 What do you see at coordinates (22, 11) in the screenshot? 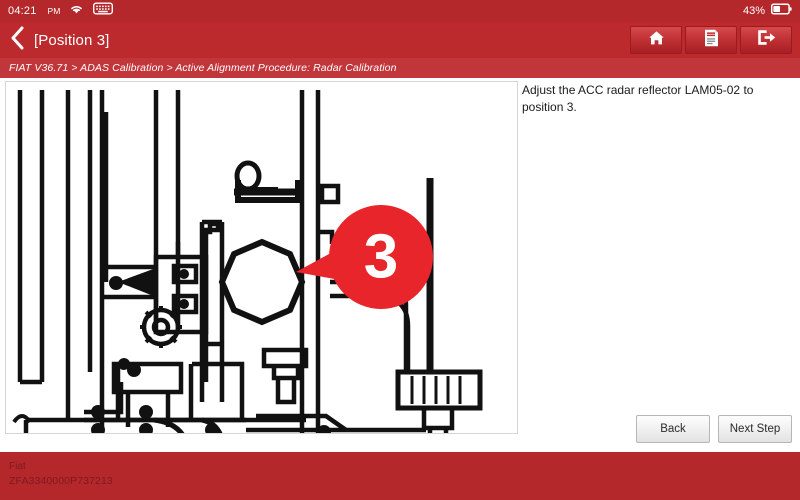
I see `status-time: 04:21` at bounding box center [22, 11].